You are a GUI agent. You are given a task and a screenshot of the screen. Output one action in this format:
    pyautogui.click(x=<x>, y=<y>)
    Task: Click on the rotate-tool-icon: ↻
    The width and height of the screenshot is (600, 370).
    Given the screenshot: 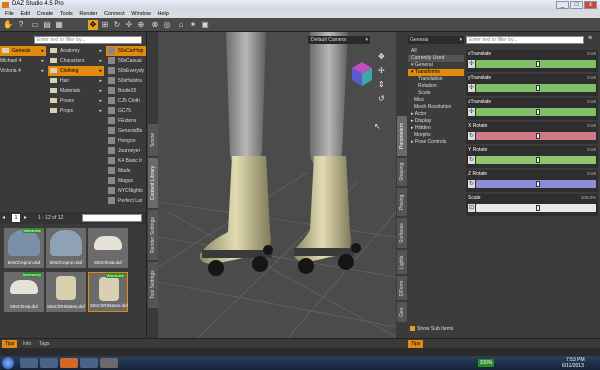 What is the action you would take?
    pyautogui.click(x=117, y=25)
    